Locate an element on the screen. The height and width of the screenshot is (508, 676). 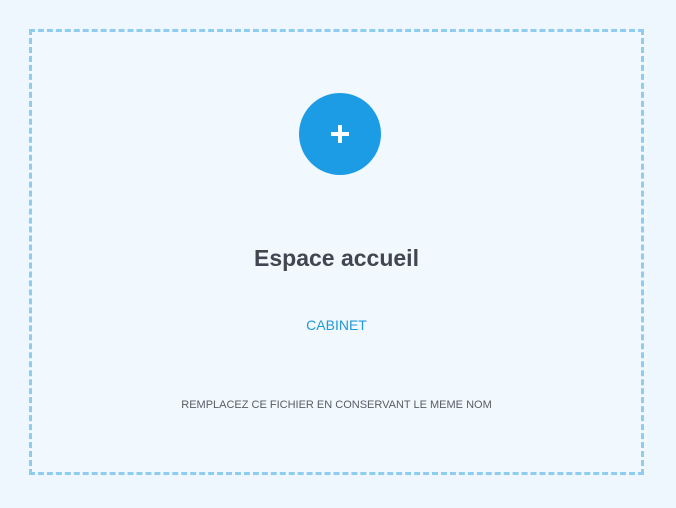
upload-title: Espace accueil is located at coordinates (336, 258).